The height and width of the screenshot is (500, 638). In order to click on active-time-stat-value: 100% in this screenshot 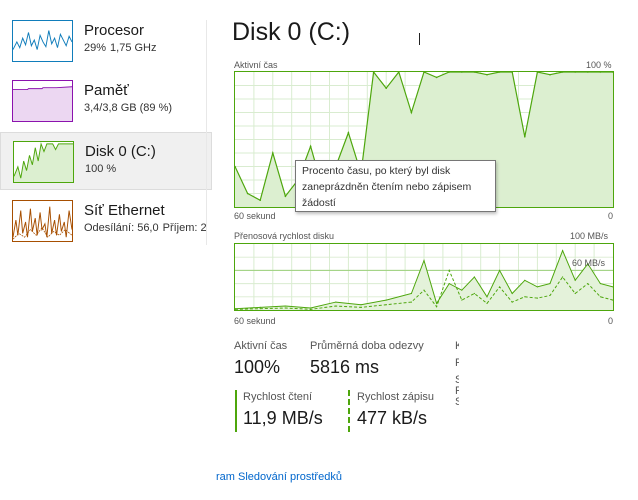, I will do `click(257, 367)`.